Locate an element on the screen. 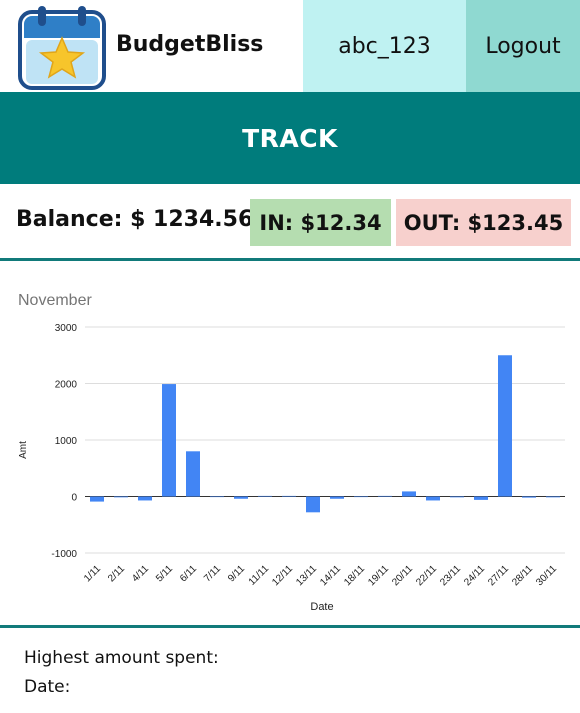 The height and width of the screenshot is (713, 580). x-tick-label: 6/11 is located at coordinates (188, 573).